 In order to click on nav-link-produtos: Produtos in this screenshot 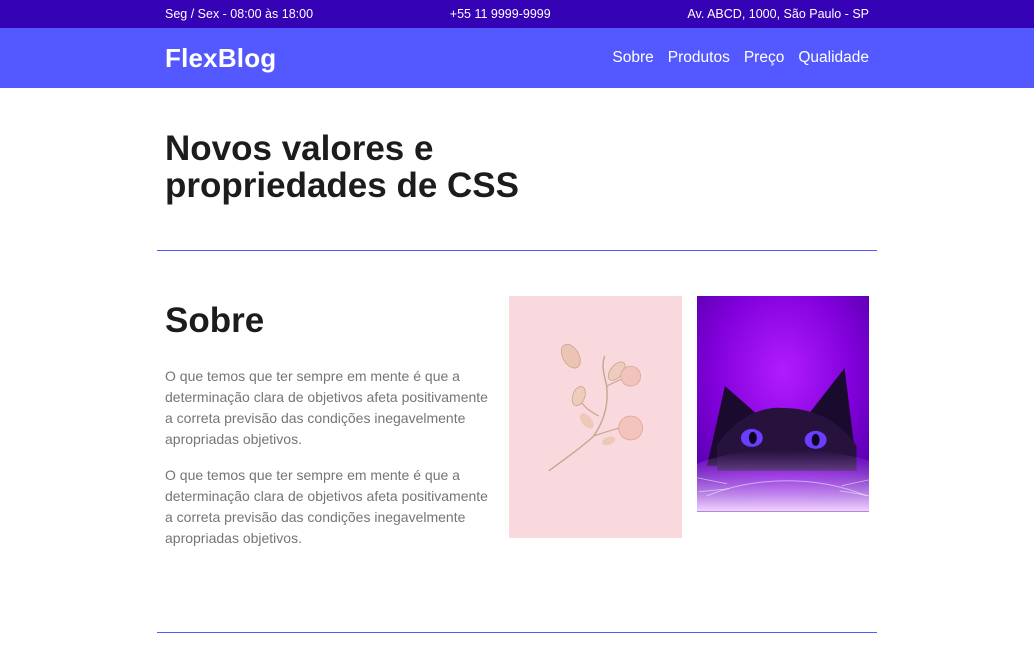, I will do `click(699, 58)`.